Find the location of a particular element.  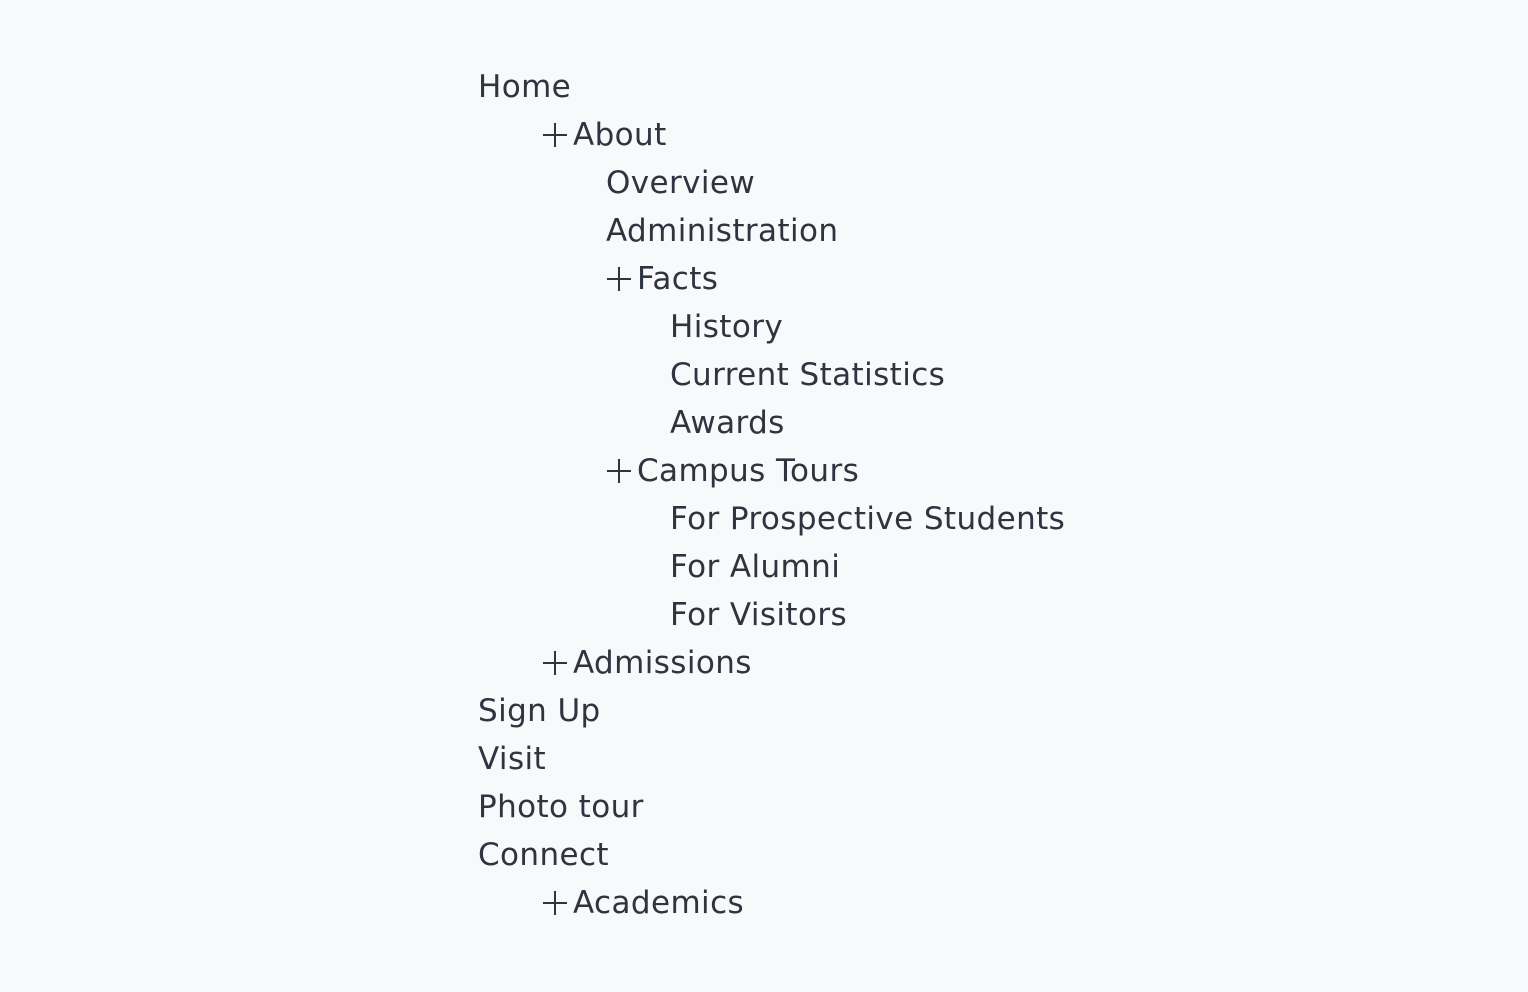

nav-item-for-prospective-students: For Prospective Students is located at coordinates (771, 519).